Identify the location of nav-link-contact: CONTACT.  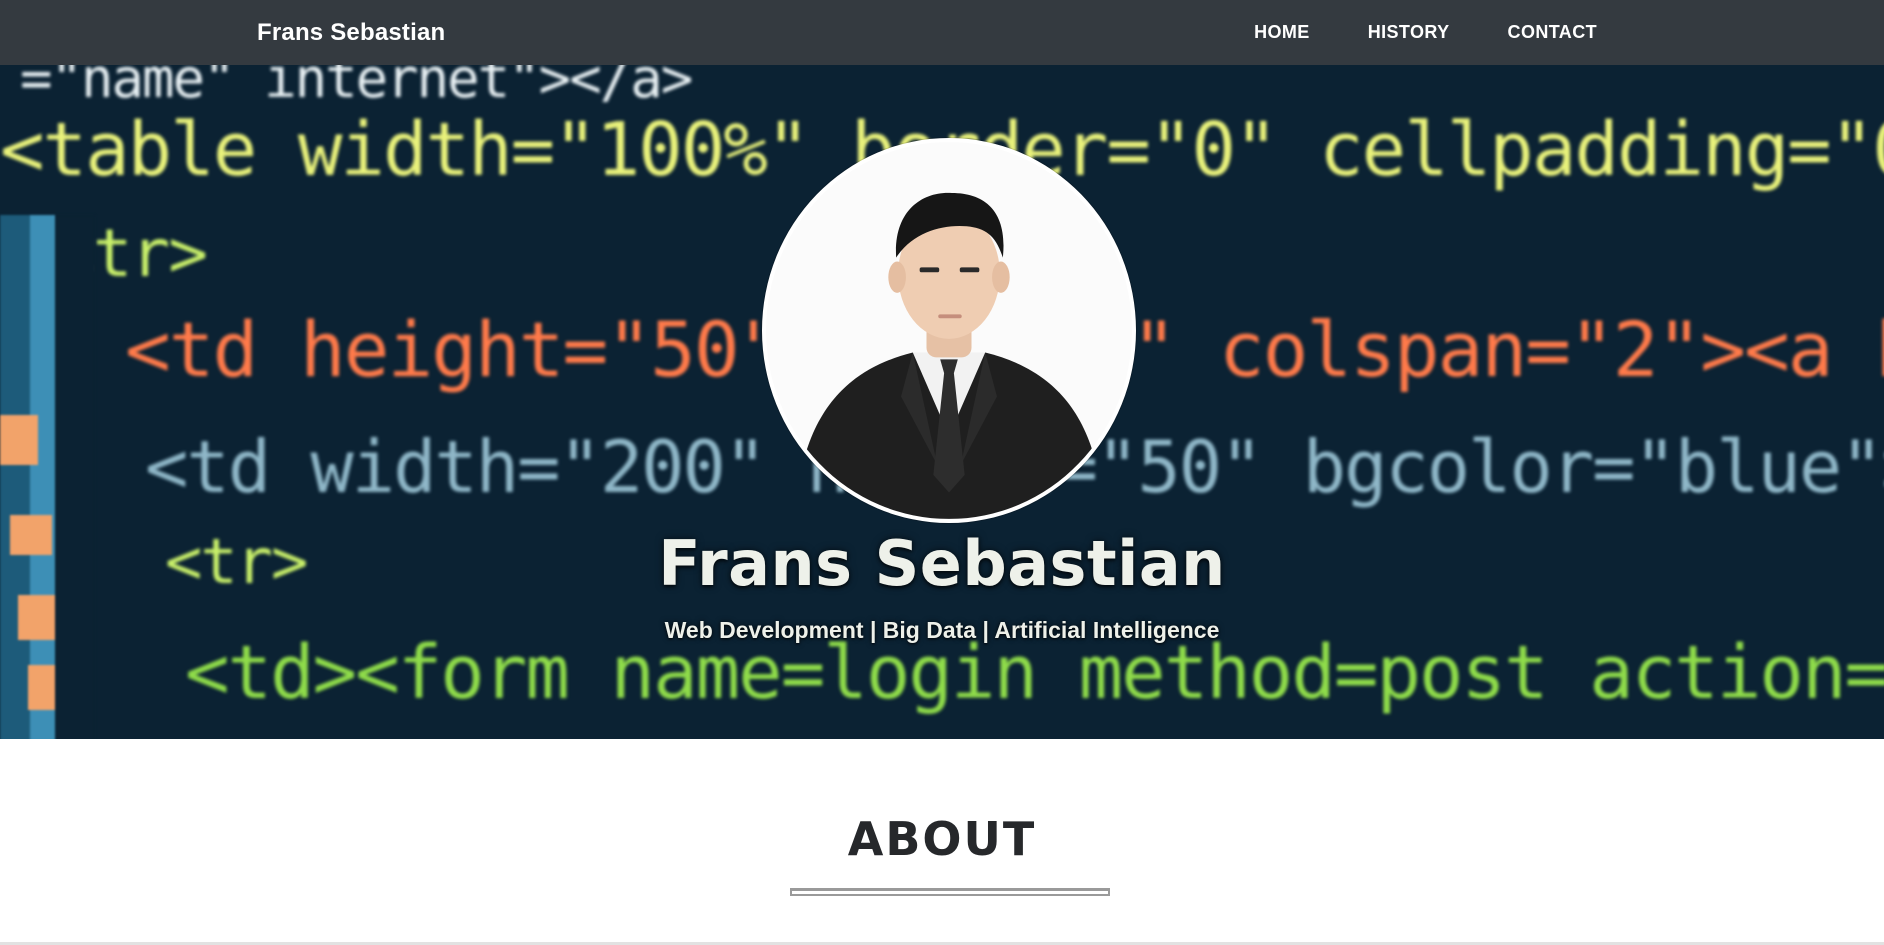
(1552, 32).